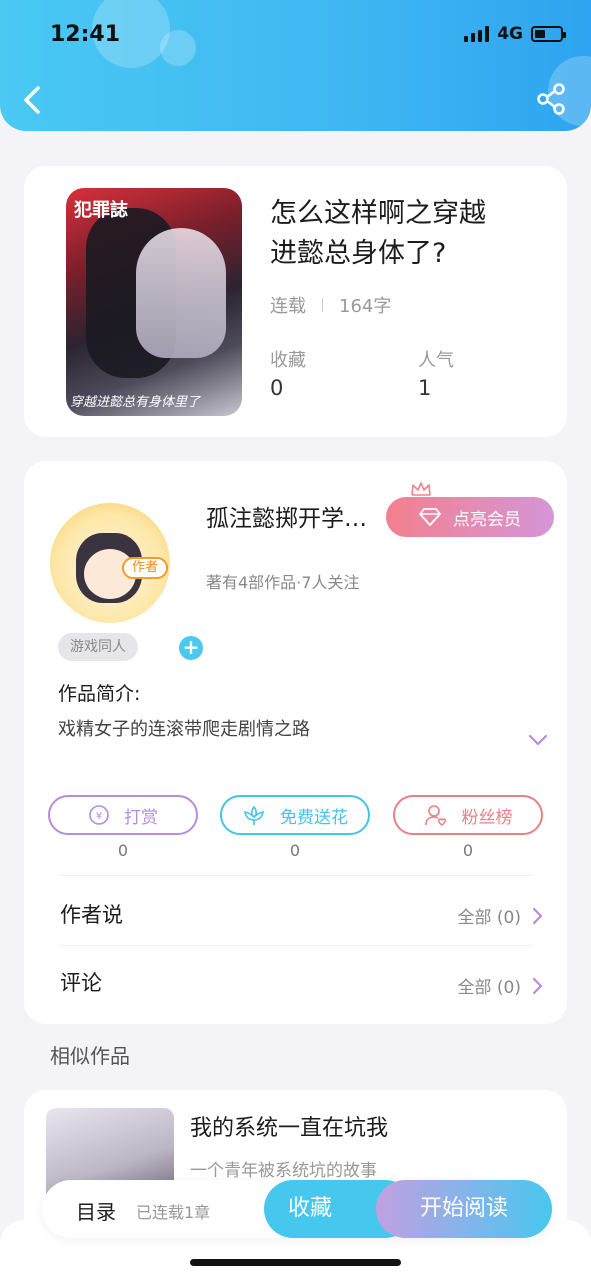  I want to click on intro-text: 戏精女子的连滚带爬走剧情之路, so click(184, 729).